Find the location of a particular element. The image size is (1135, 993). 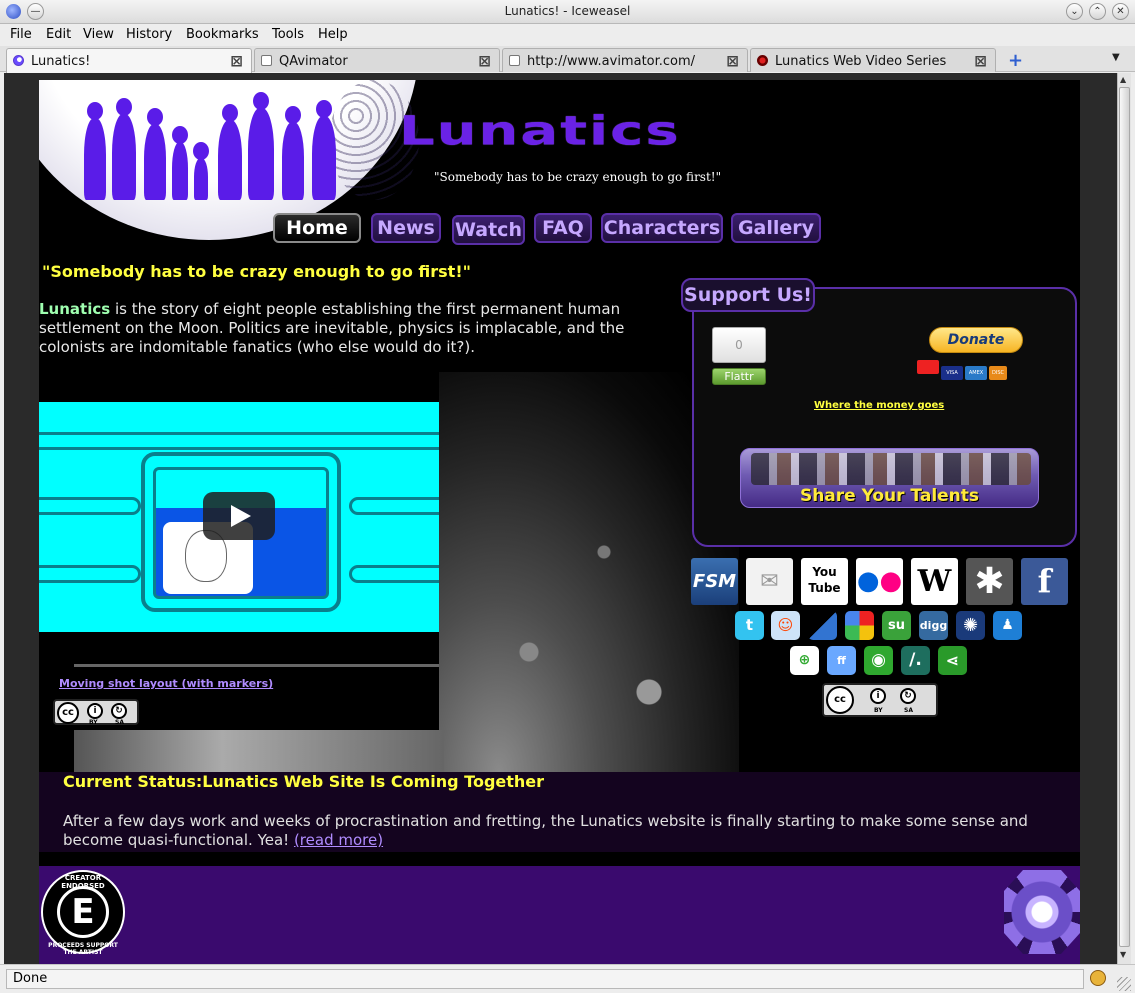

tab-label: http://www.avimator.com/ is located at coordinates (611, 61).